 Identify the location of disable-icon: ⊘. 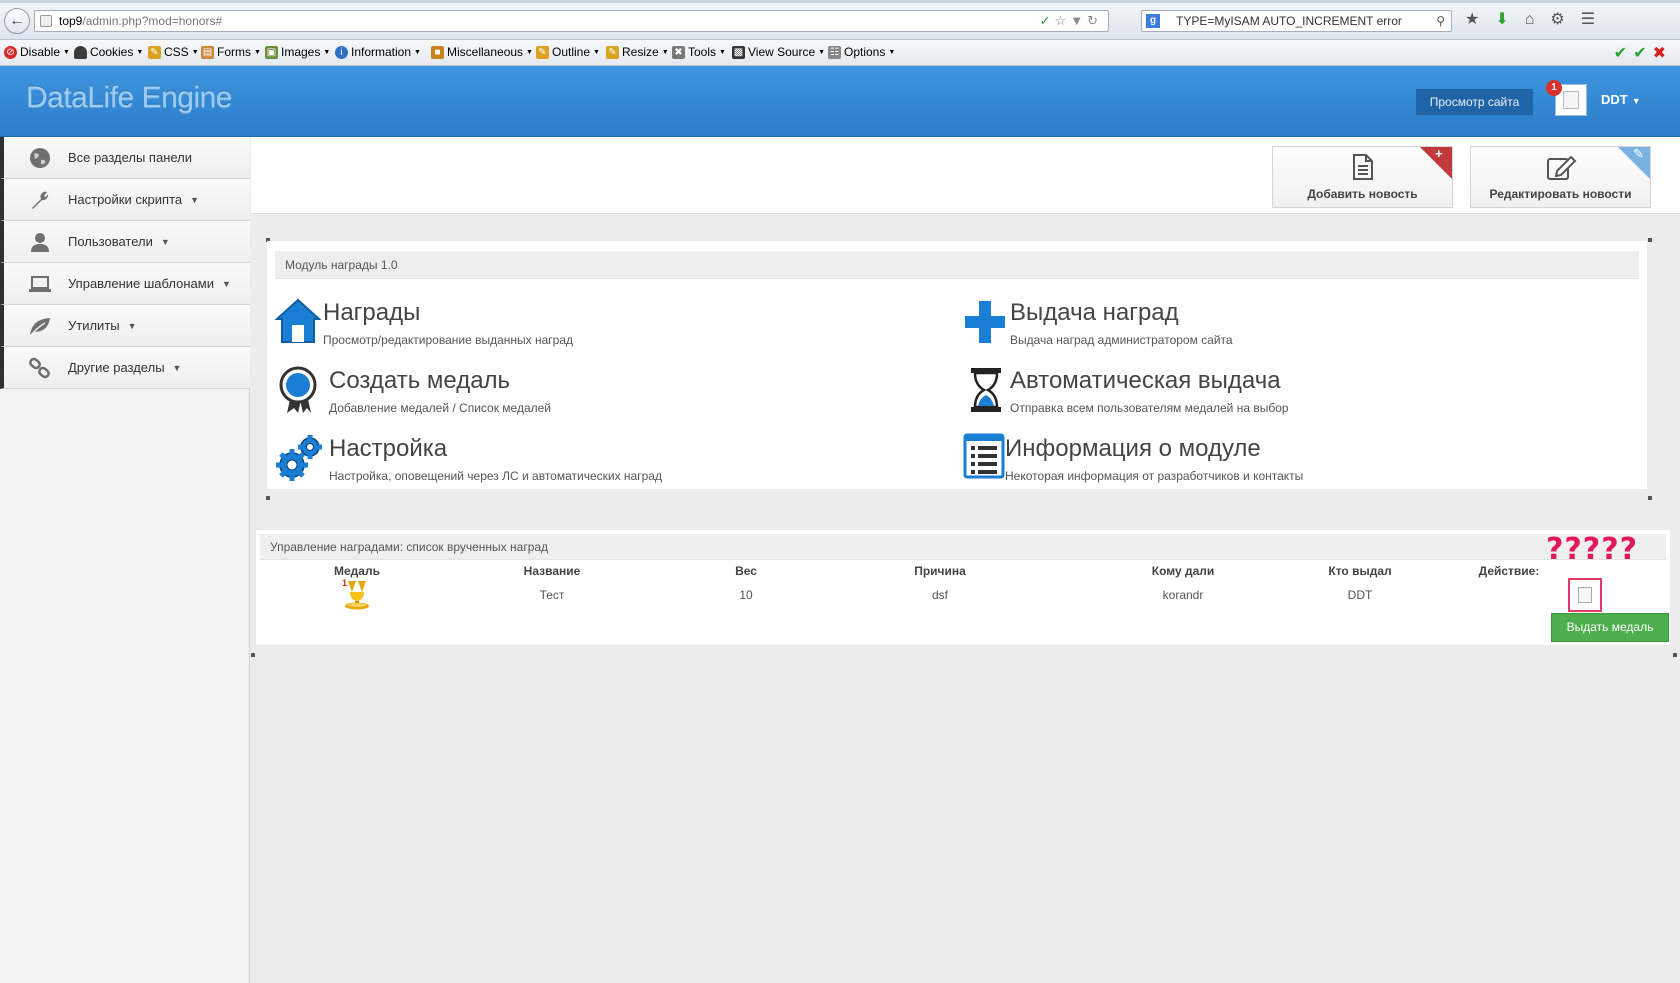
(10, 52).